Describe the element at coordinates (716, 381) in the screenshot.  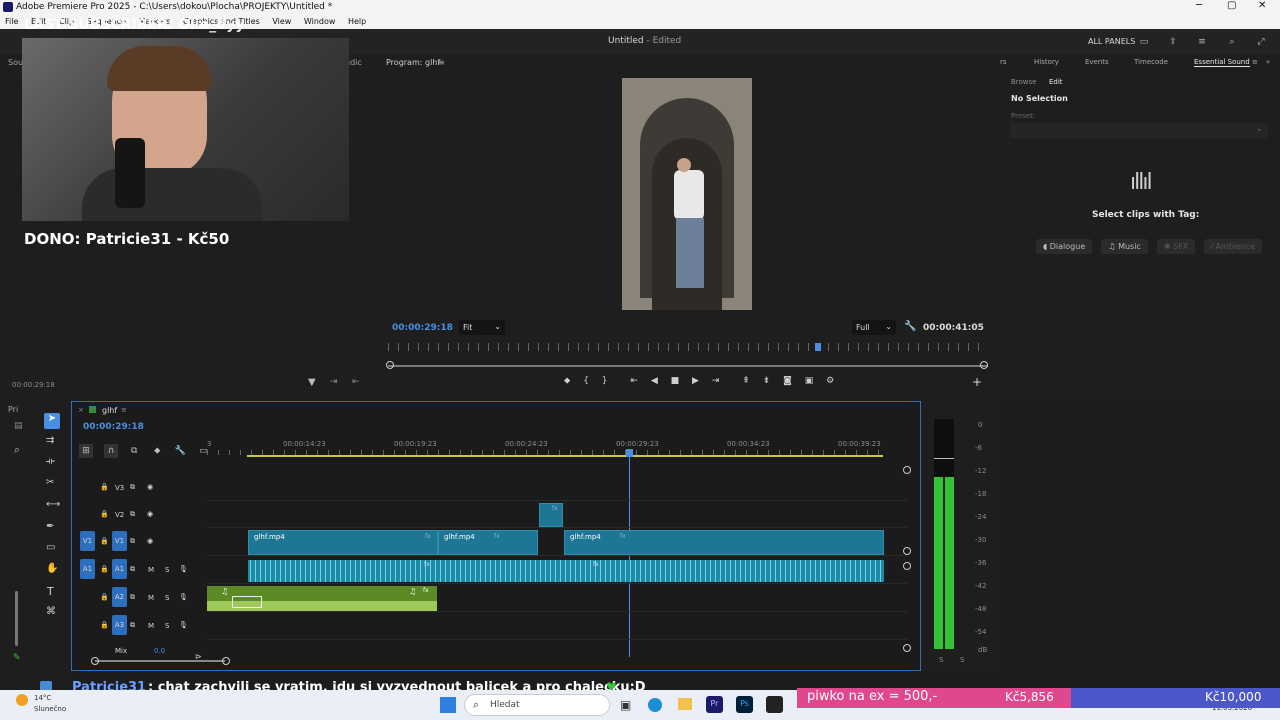
I see `go-to-out-icon: ⇥` at that location.